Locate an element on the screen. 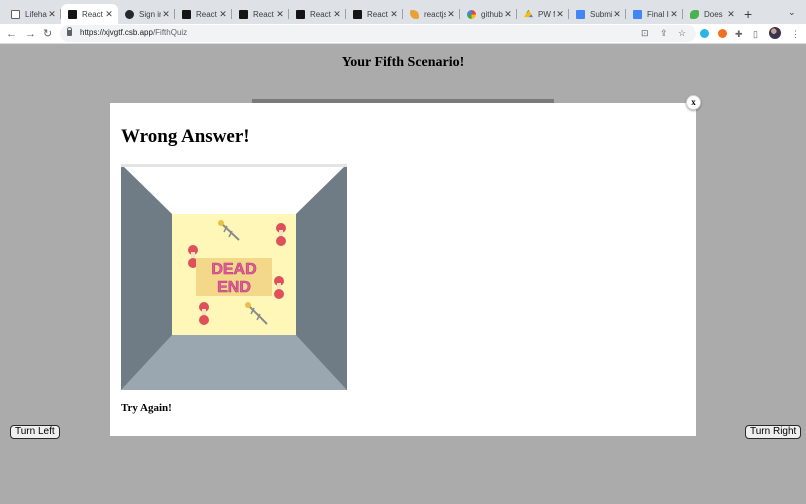 This screenshot has width=806, height=504. tab-title: reactjs is located at coordinates (435, 14).